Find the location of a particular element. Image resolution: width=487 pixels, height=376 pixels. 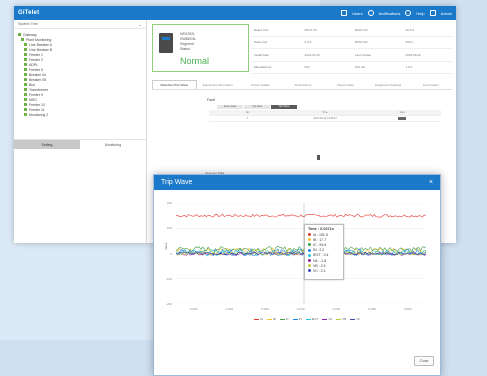

sidebar-tab-monitoring: Monitoring is located at coordinates (113, 144).